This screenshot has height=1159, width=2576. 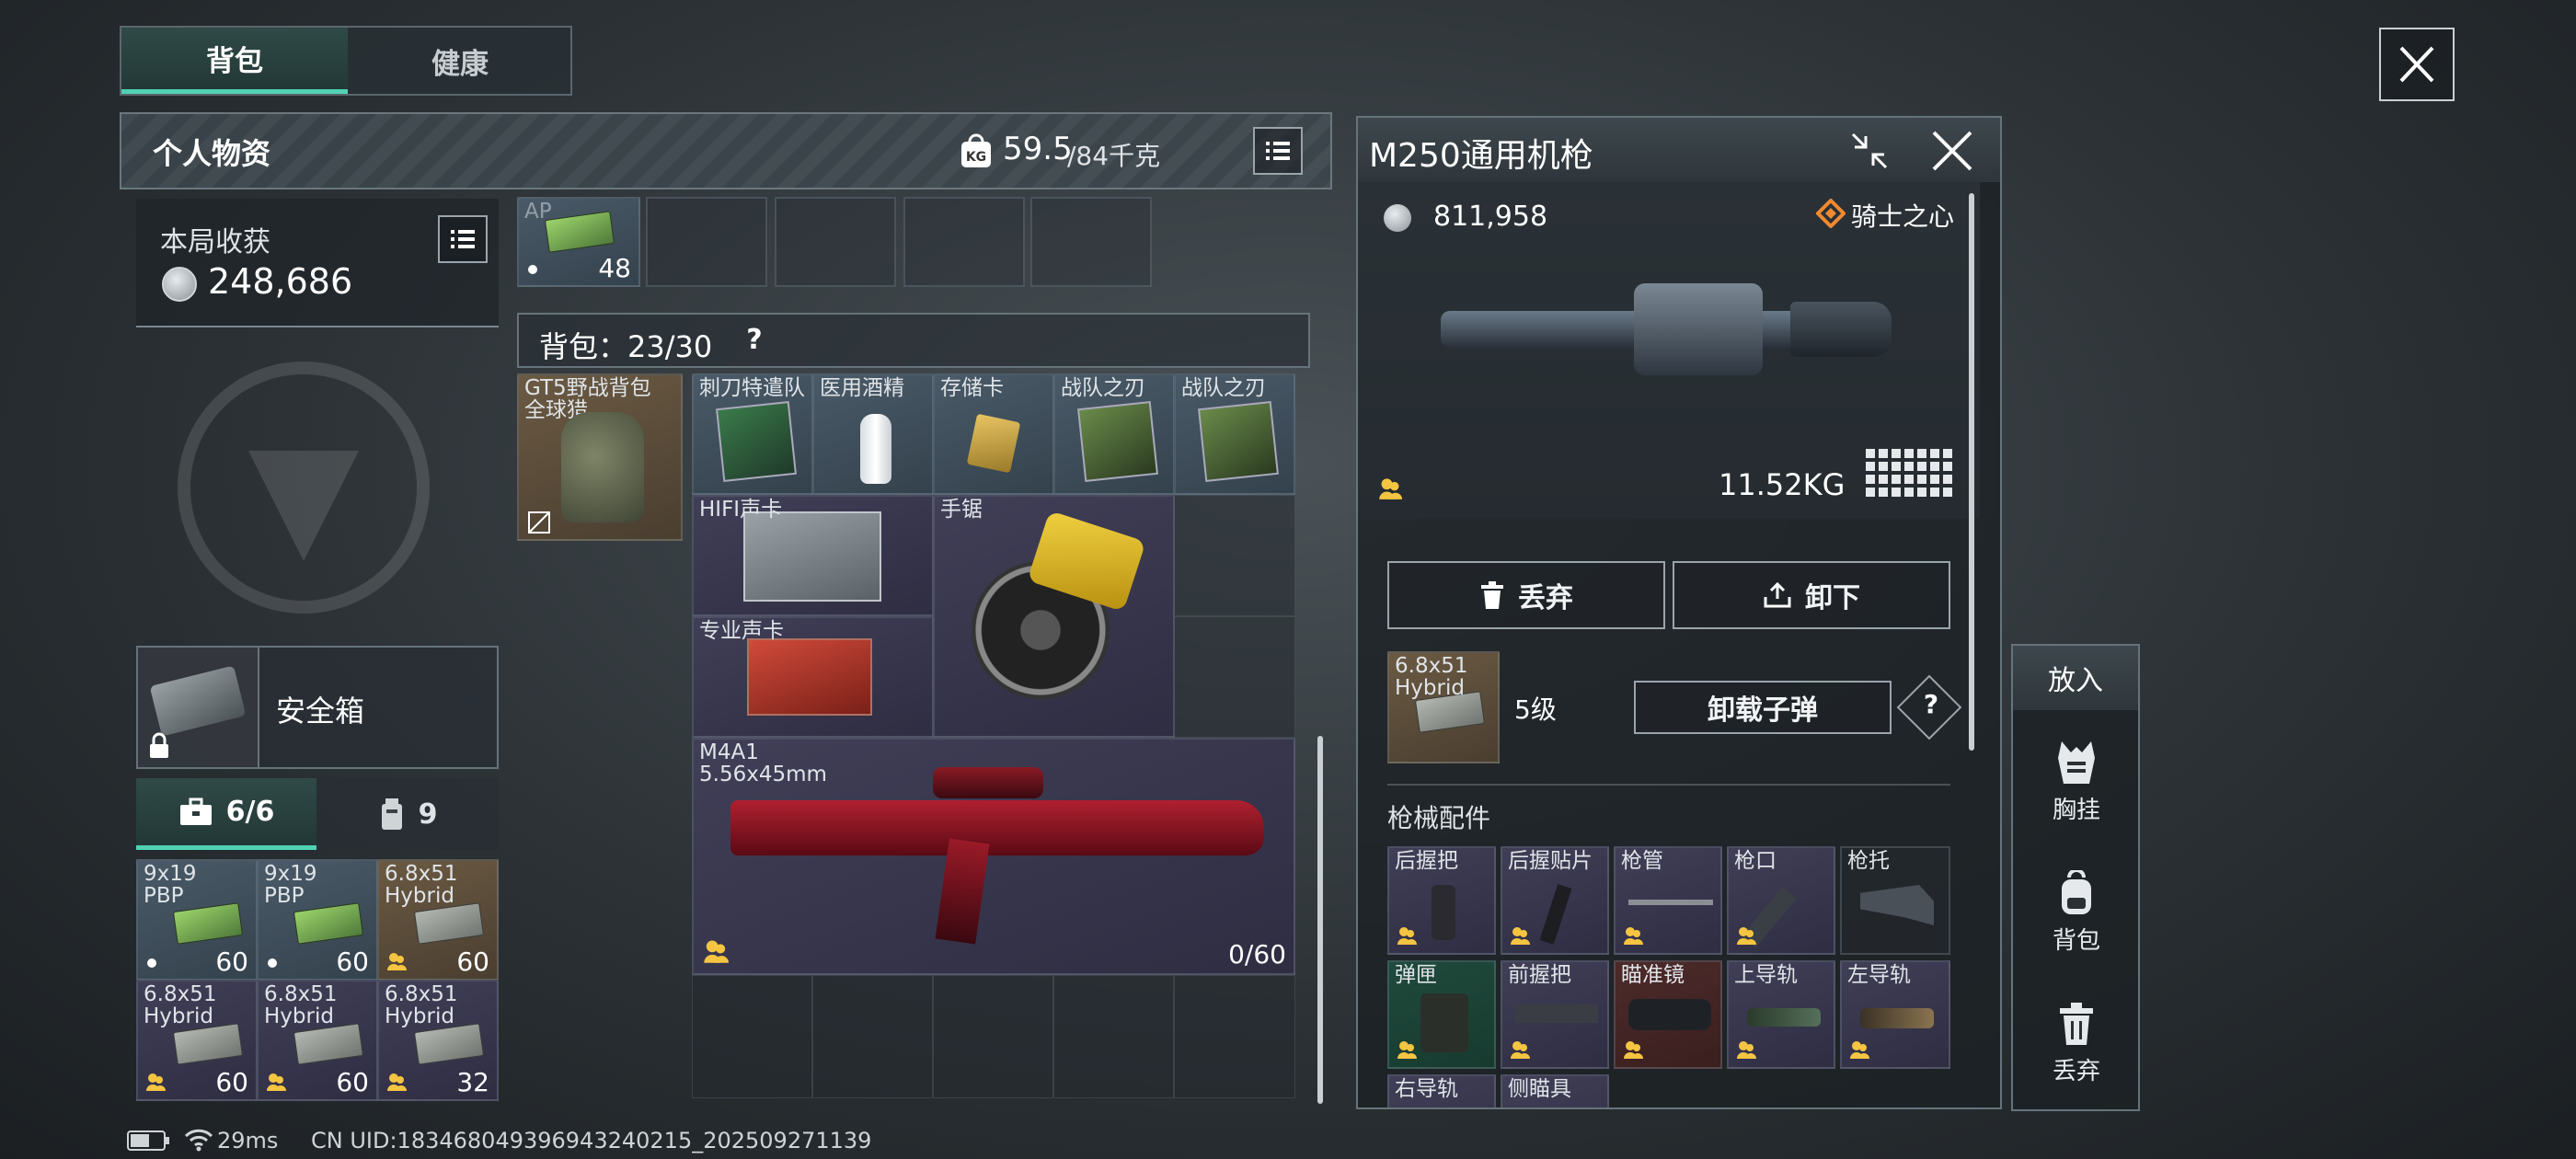 I want to click on chest-rig-button: 胸挂, so click(x=2076, y=782).